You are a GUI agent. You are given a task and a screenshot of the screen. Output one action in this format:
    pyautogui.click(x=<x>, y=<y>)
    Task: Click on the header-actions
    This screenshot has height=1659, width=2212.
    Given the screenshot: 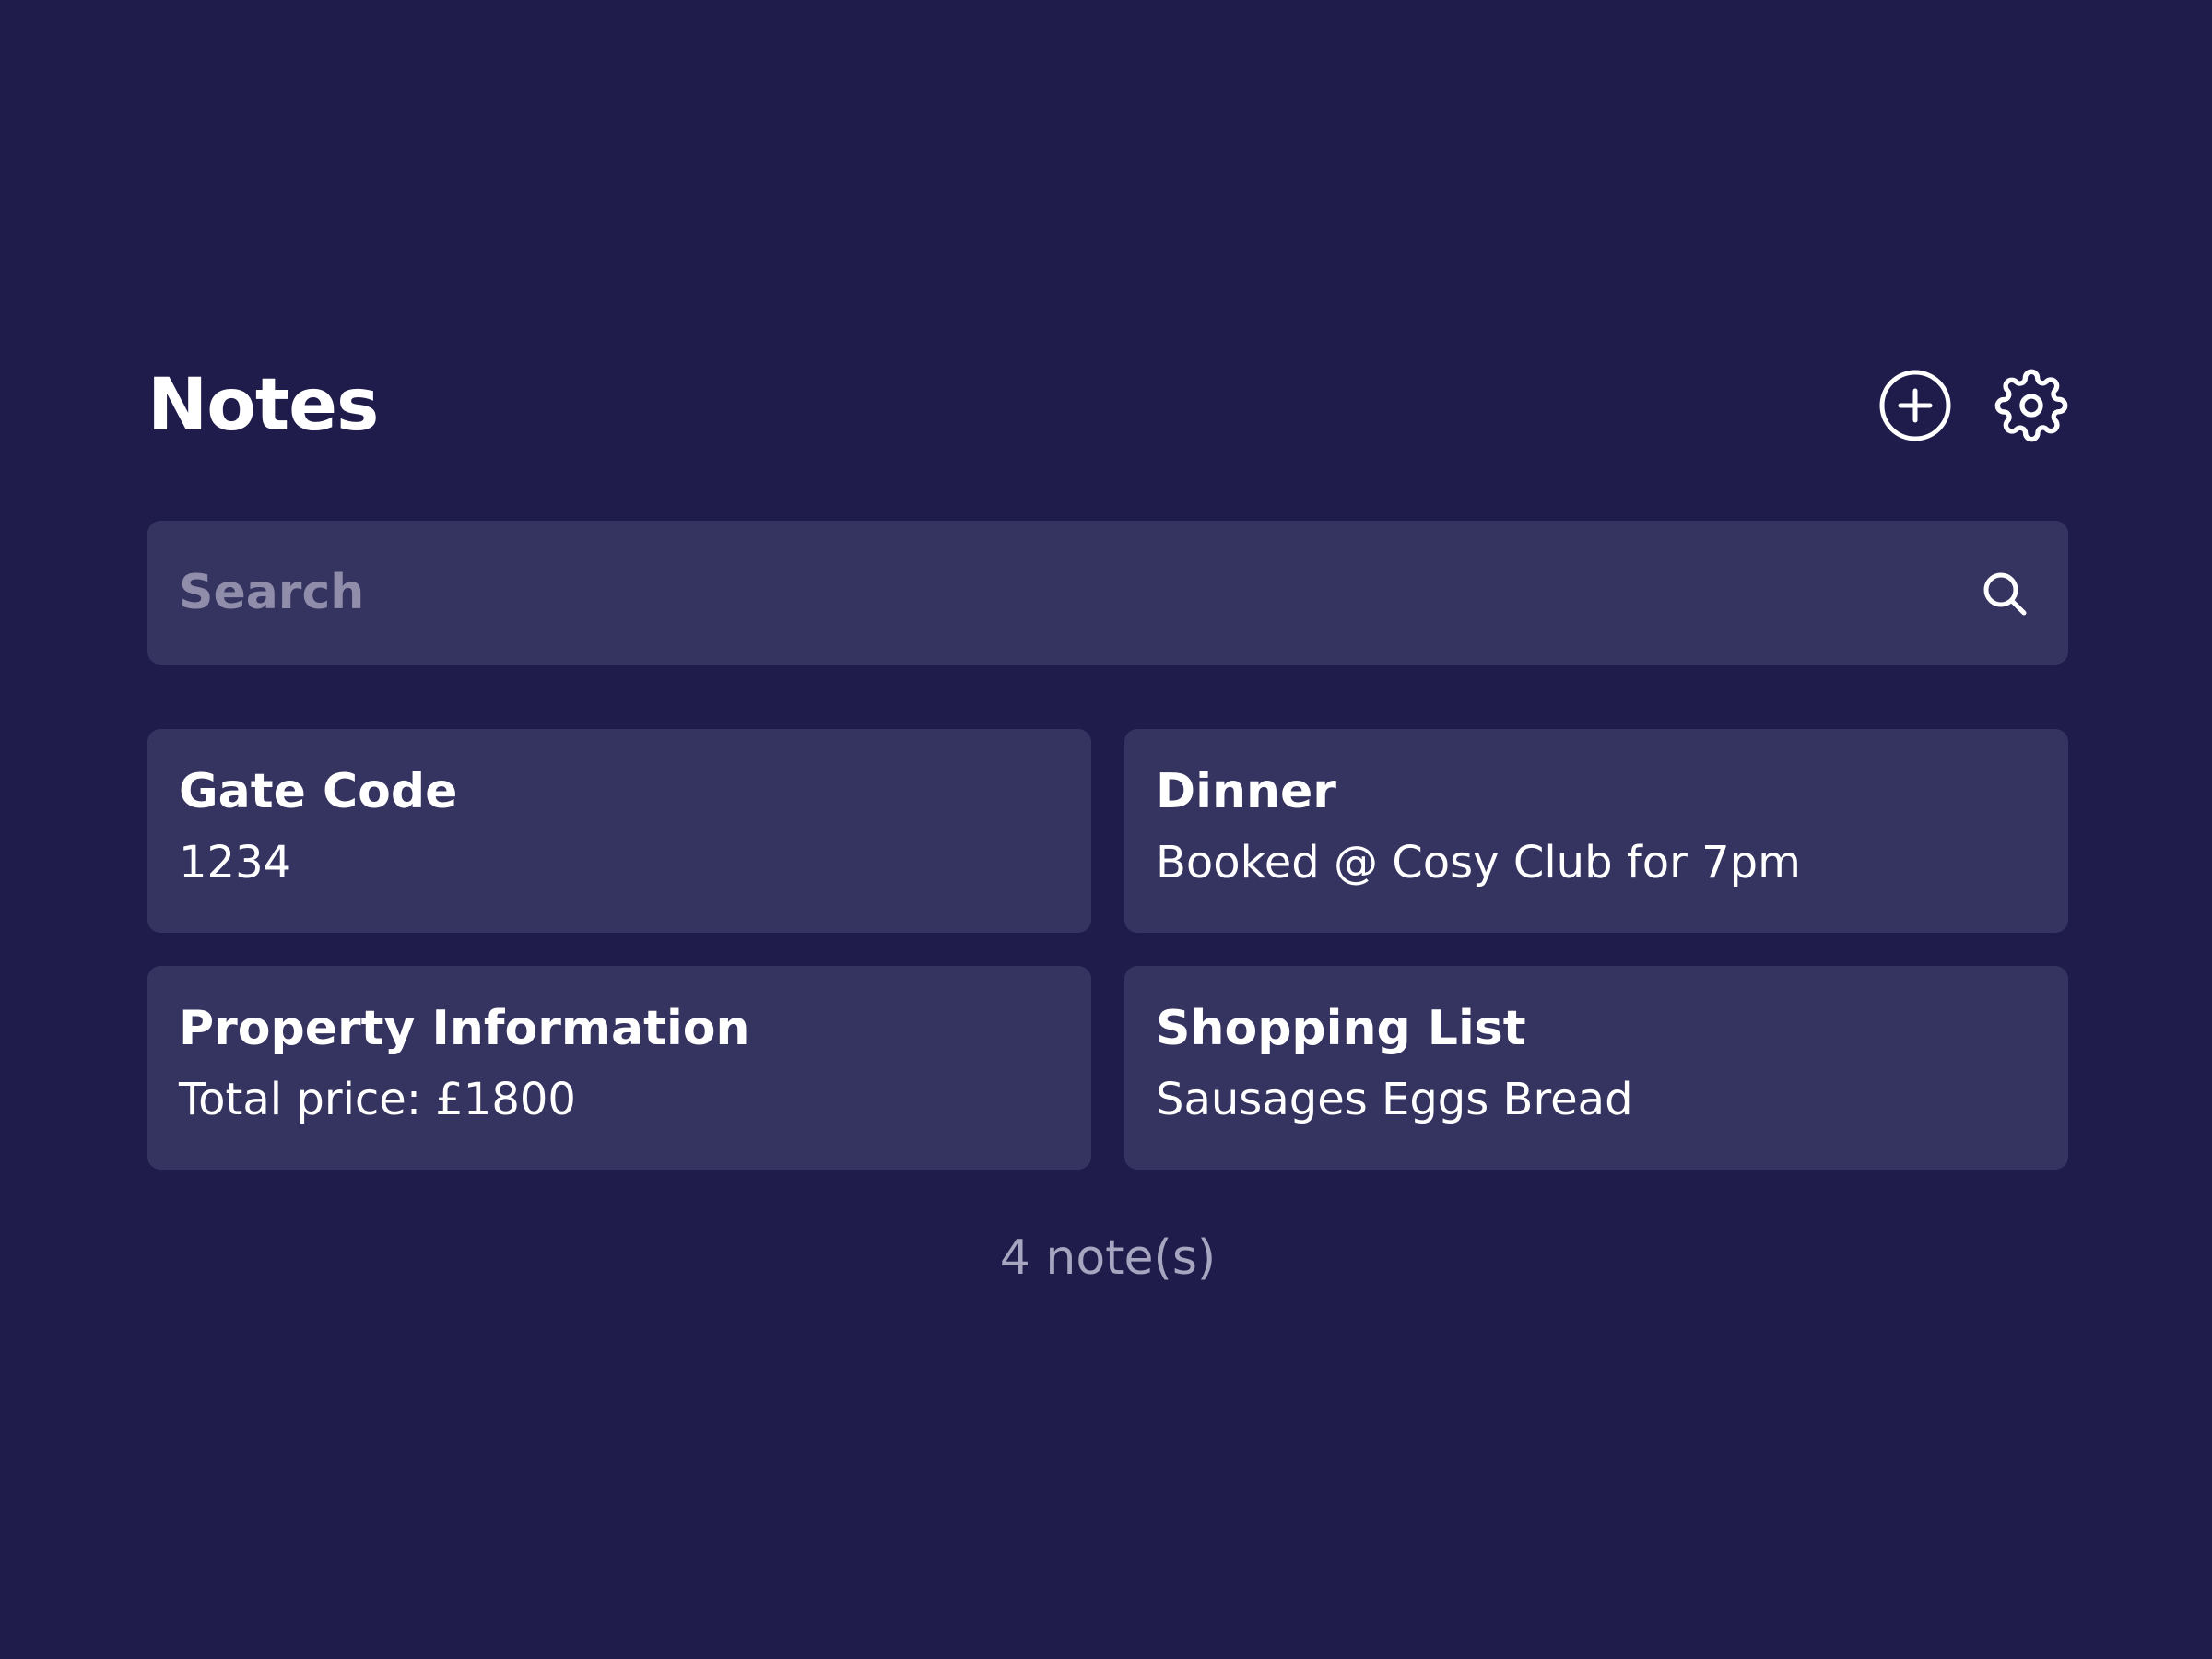 What is the action you would take?
    pyautogui.click(x=1973, y=405)
    